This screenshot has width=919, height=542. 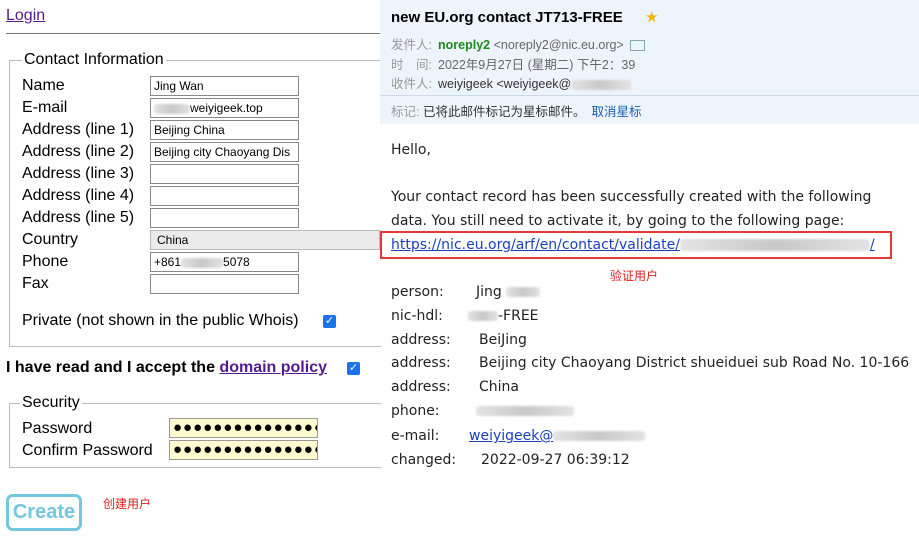 I want to click on private-checkbox: ✓, so click(x=329, y=321).